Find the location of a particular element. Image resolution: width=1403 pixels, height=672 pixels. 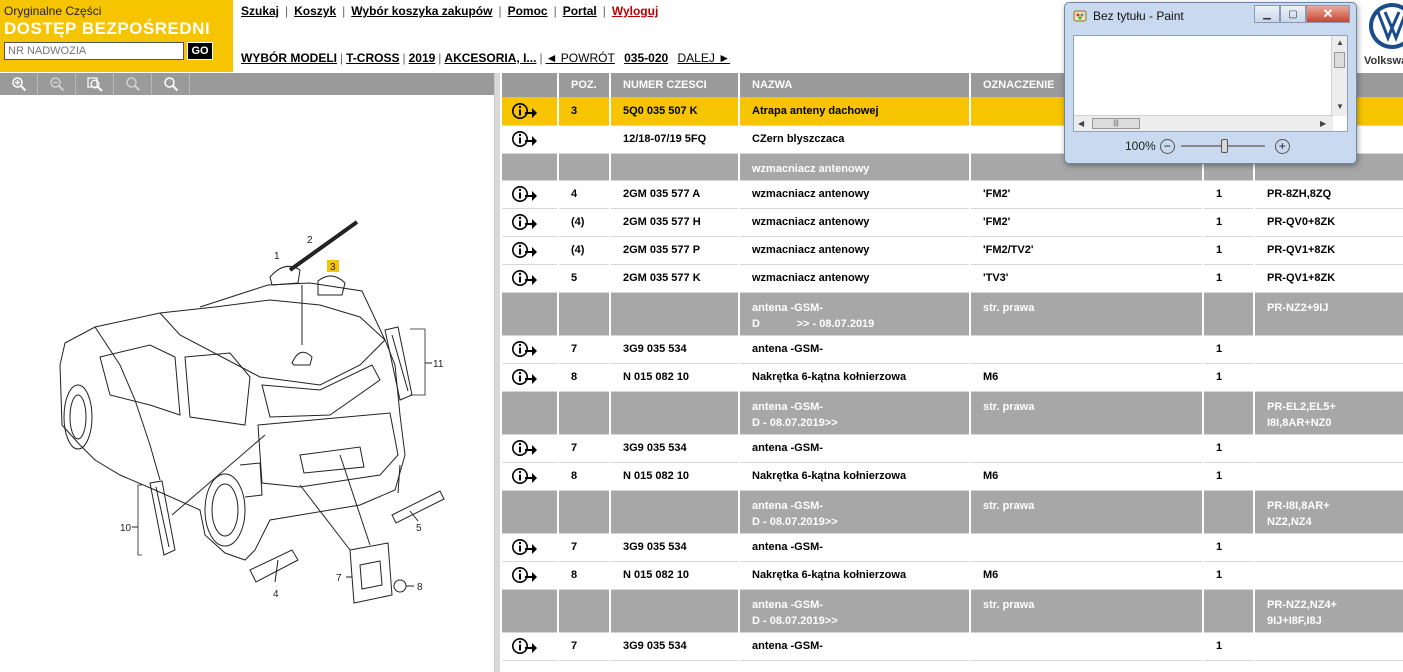

scroll-right-icon: ▶ is located at coordinates (1323, 123).